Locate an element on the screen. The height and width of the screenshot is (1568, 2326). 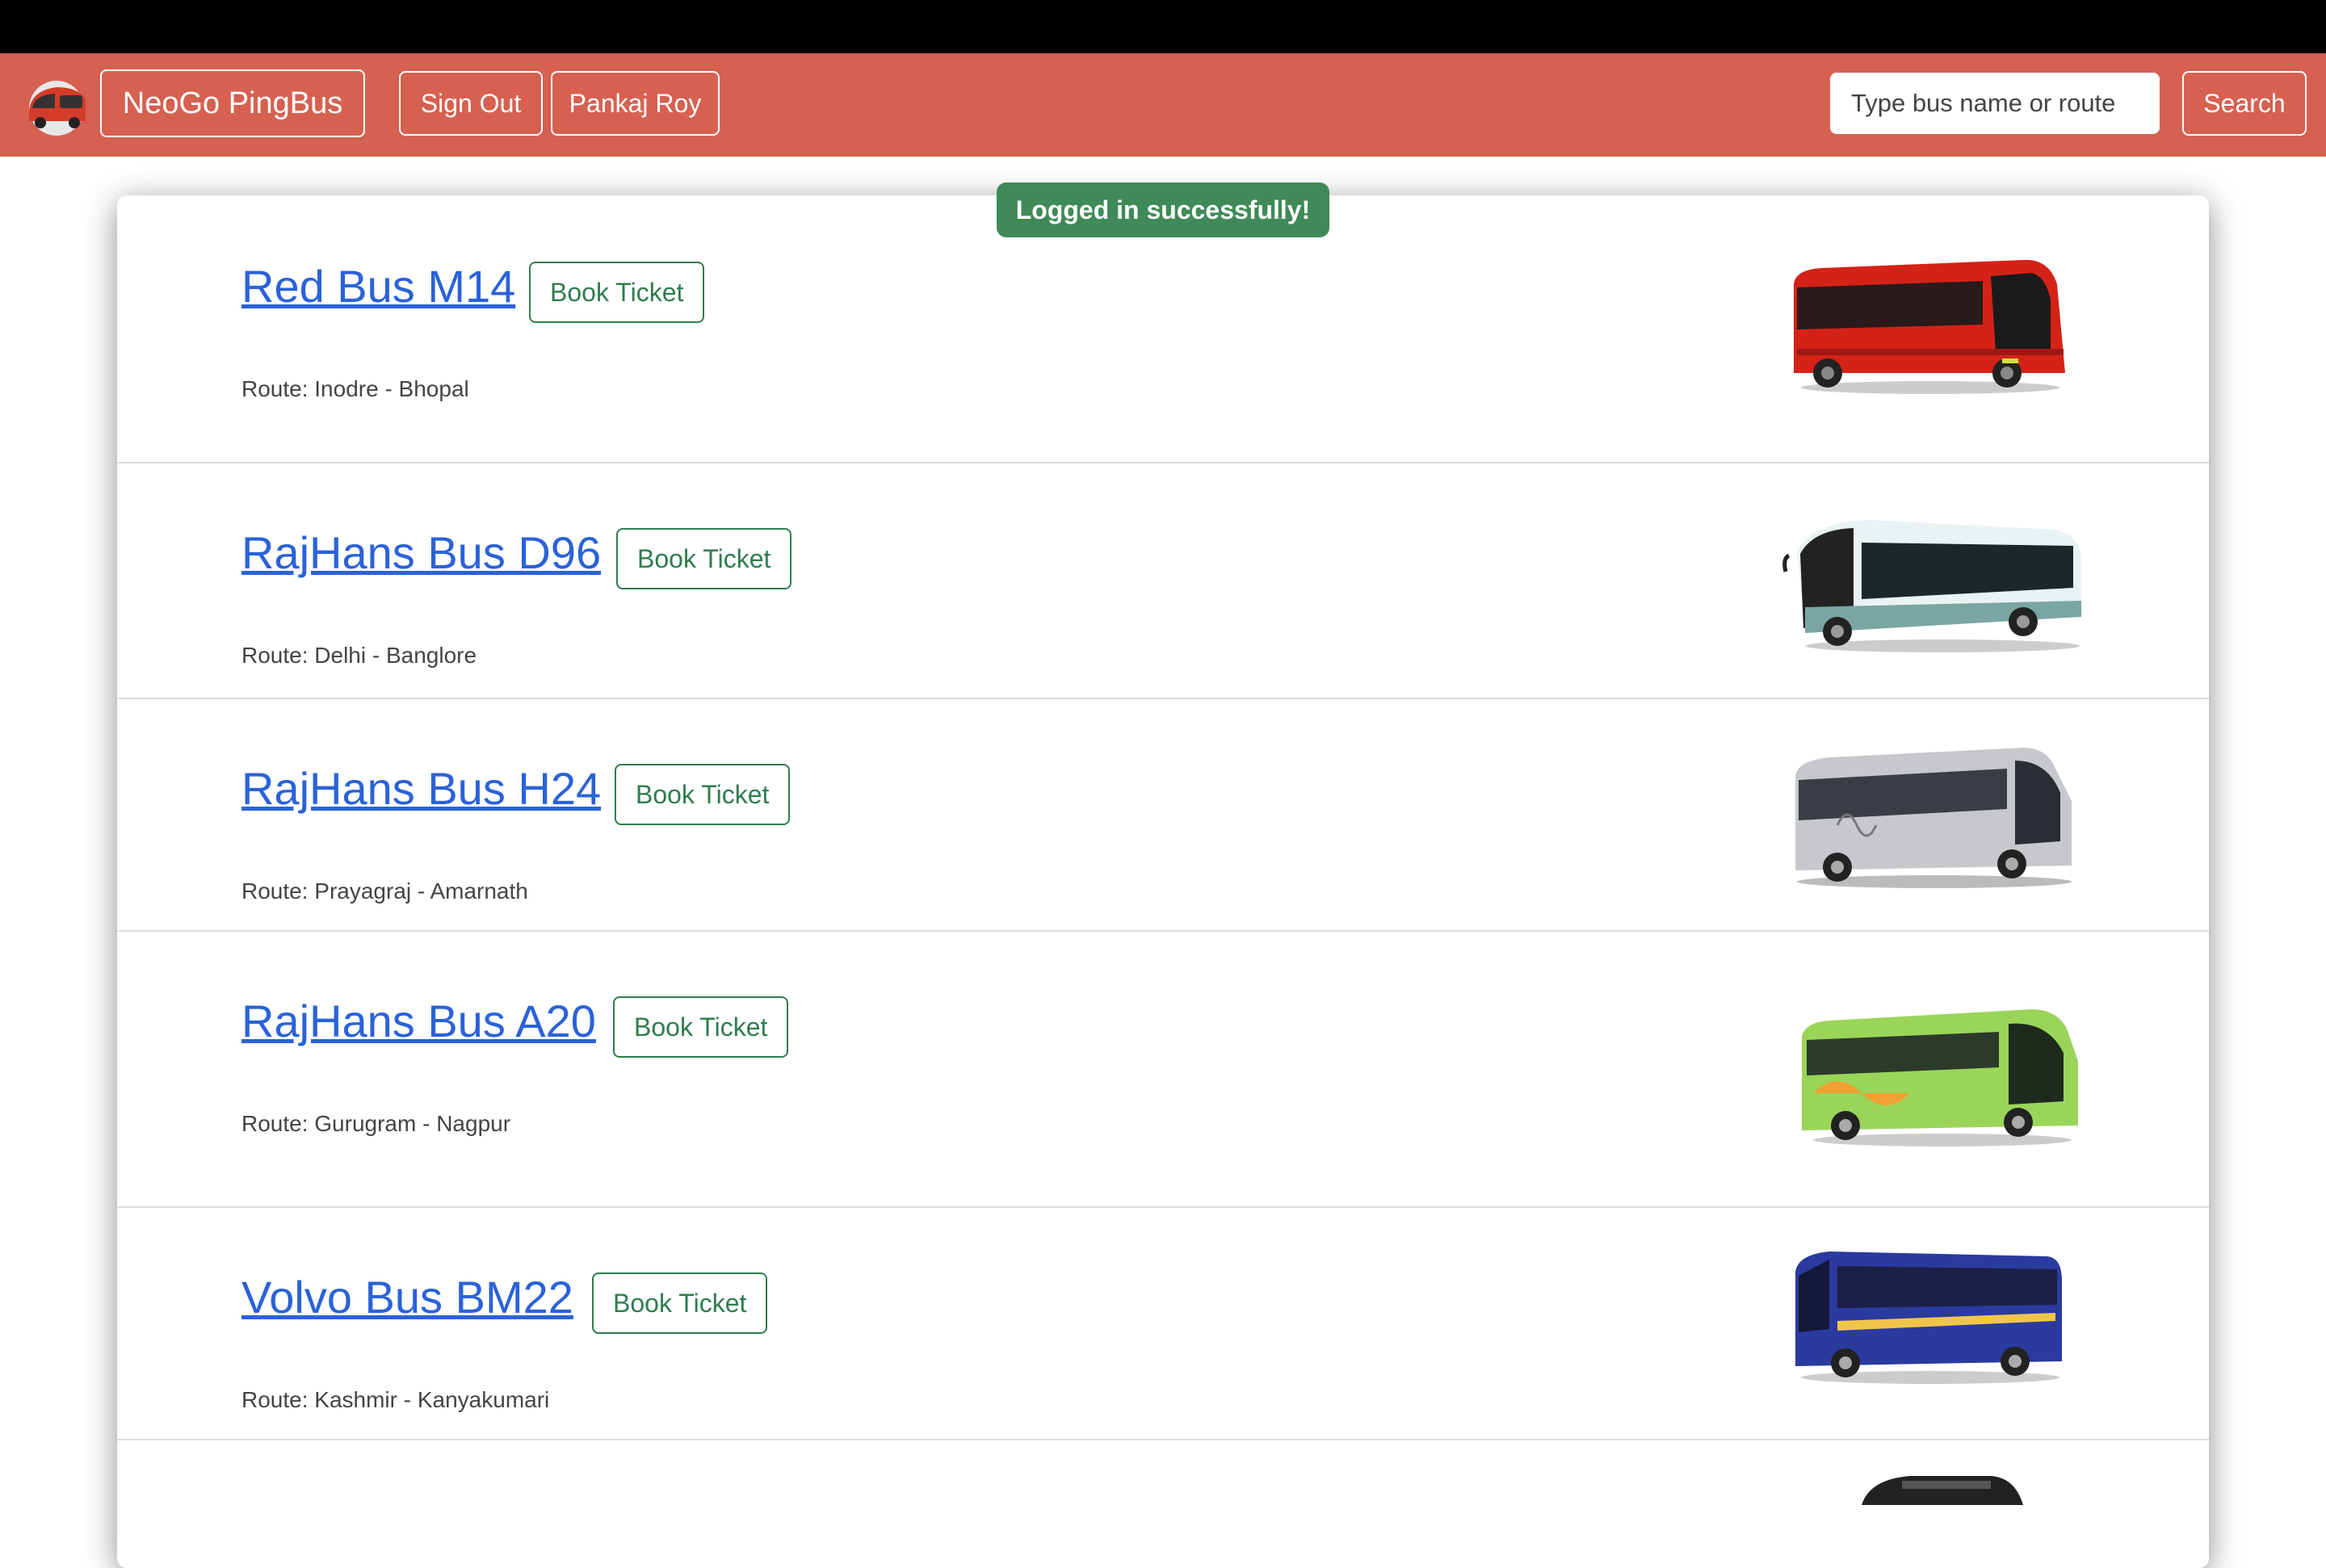
search-input is located at coordinates (1995, 103).